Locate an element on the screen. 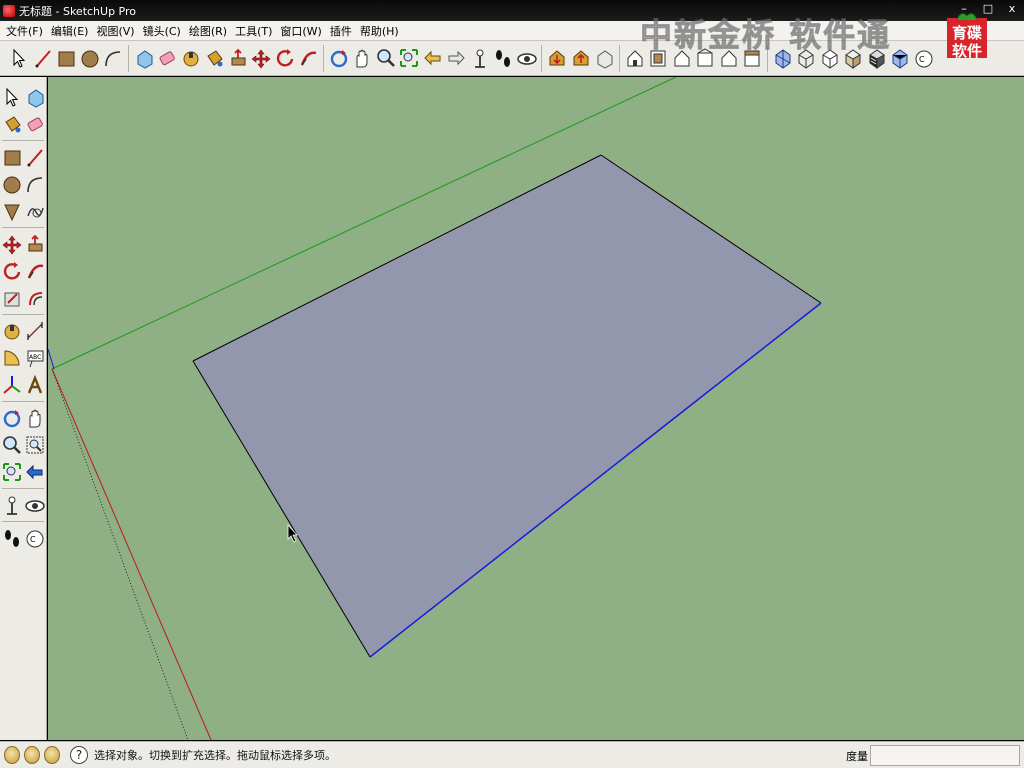 The height and width of the screenshot is (768, 1024). geo-location-icon is located at coordinates (12, 755).